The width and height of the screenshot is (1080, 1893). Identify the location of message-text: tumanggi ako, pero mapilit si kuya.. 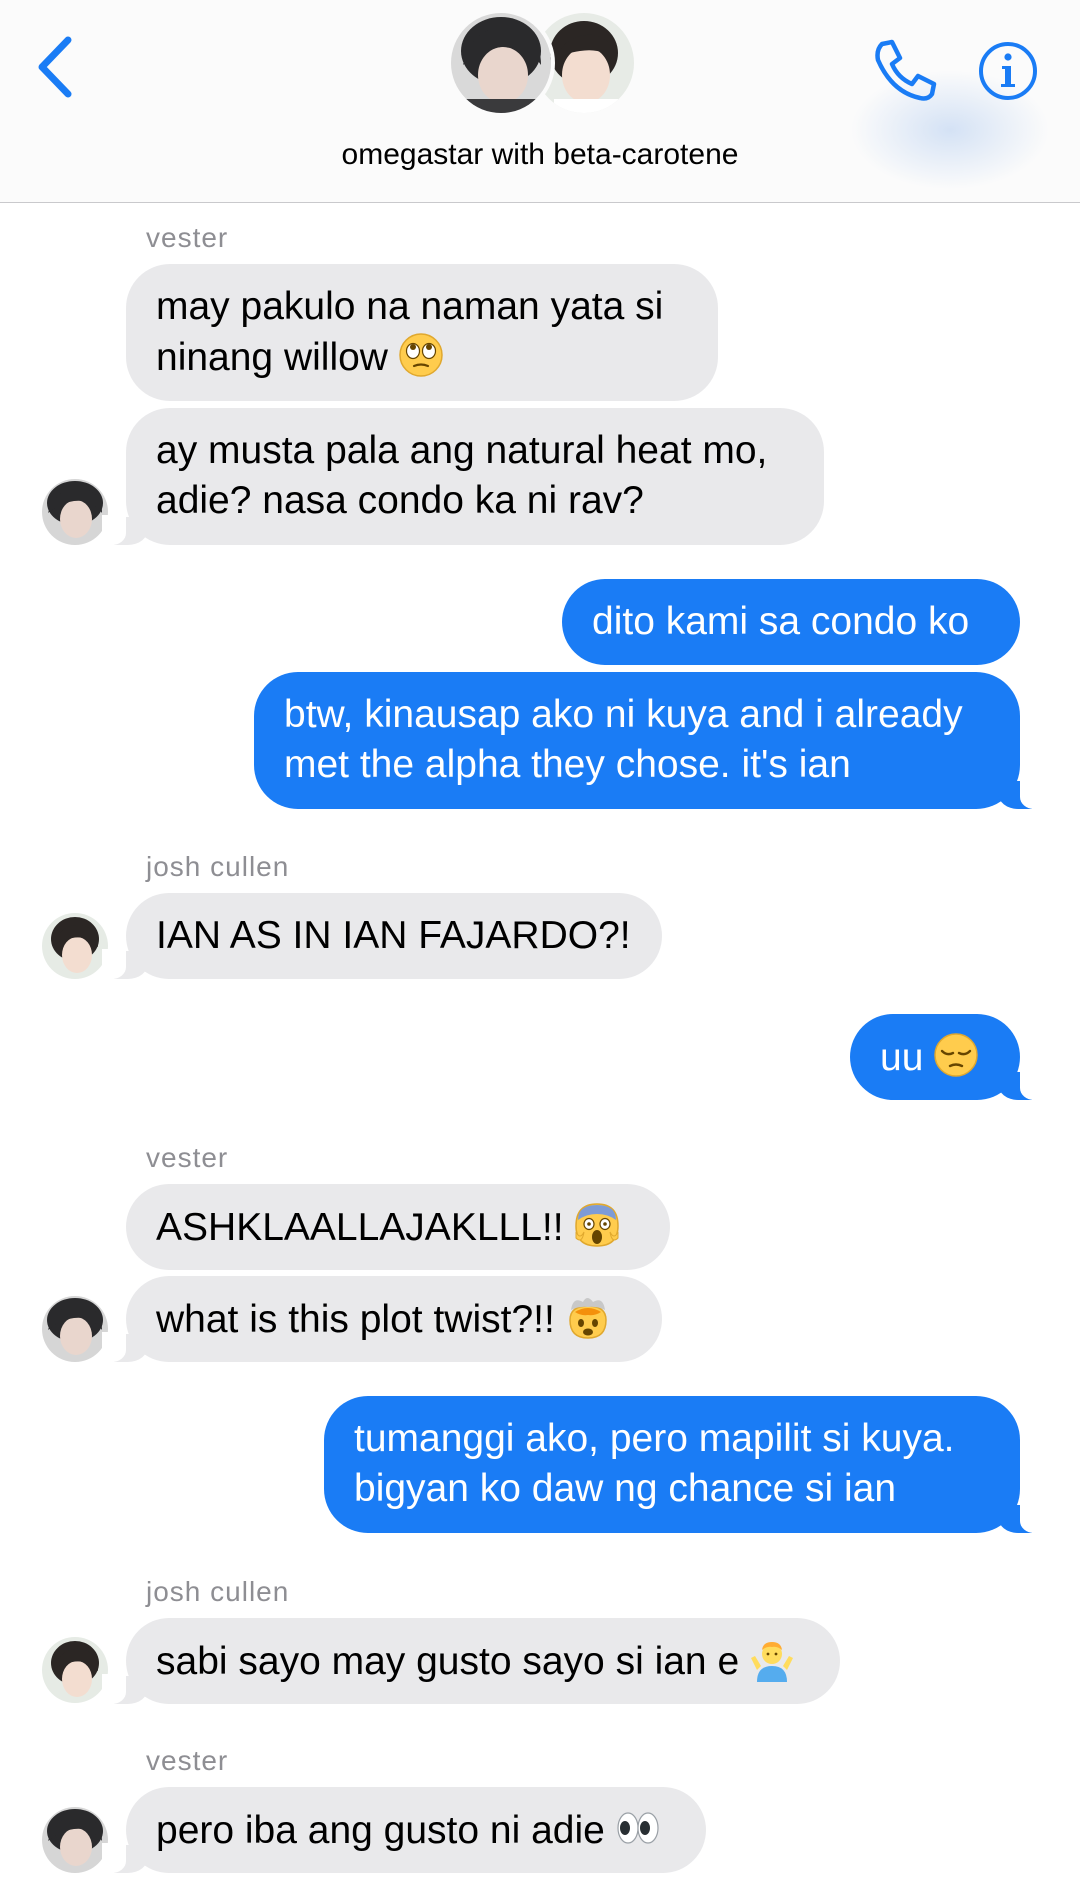
(654, 1438).